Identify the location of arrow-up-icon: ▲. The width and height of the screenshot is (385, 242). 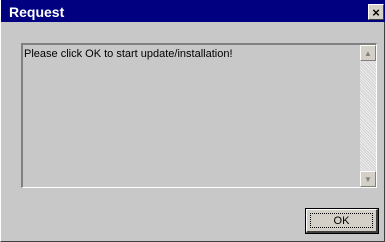
(368, 53).